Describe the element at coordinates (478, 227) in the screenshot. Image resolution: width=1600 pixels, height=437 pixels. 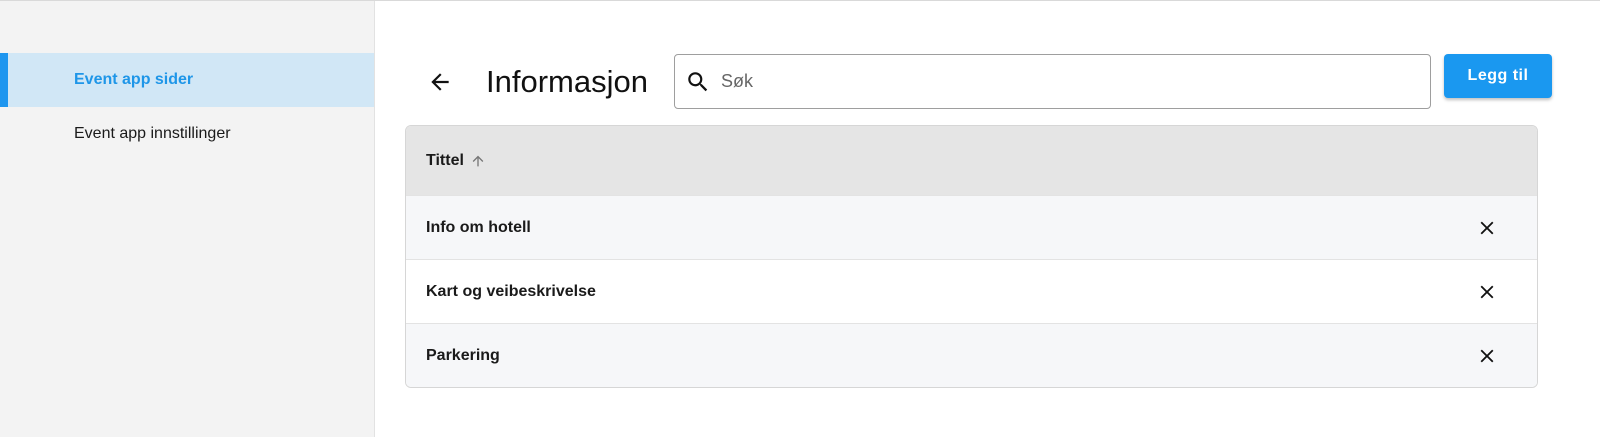
I see `row-title: Info om hotell` at that location.